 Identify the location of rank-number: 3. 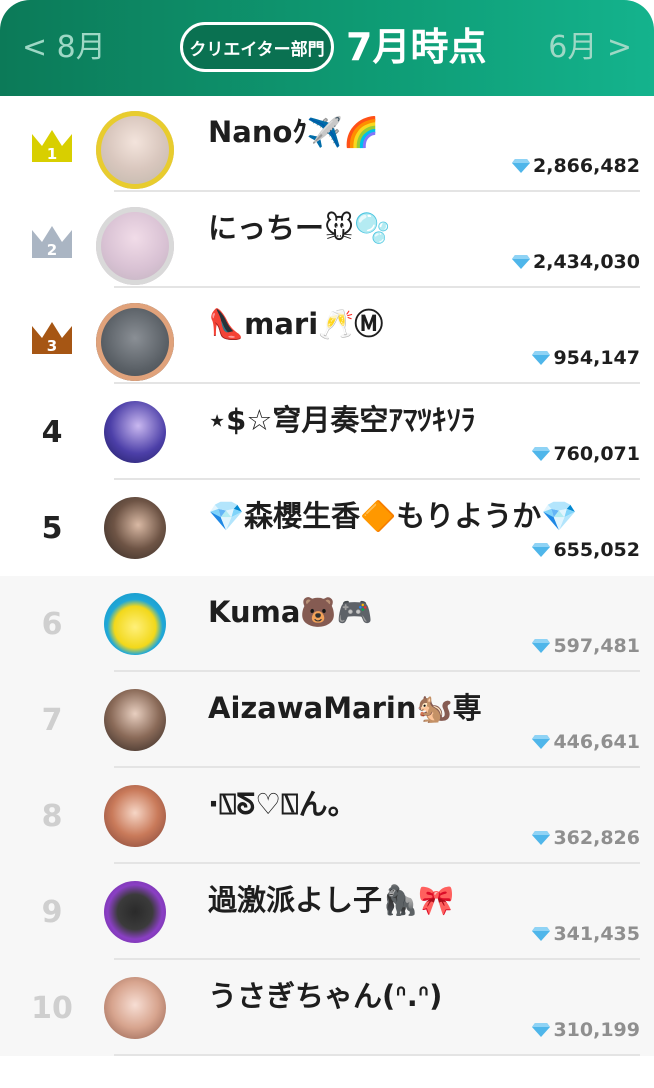
(52, 346).